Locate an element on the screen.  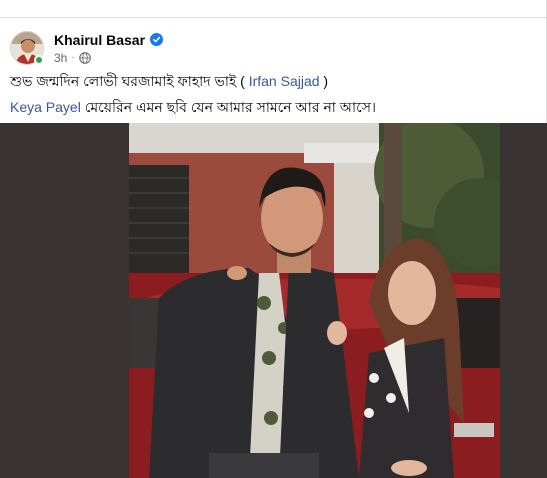
author-name: Khairul Basar is located at coordinates (99, 40).